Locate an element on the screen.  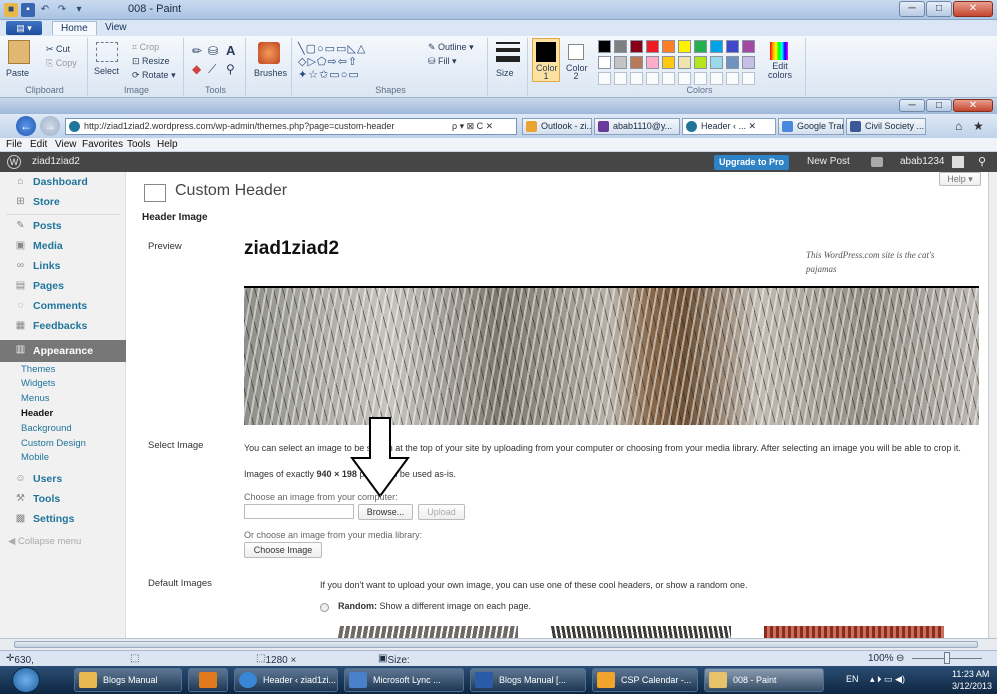
search-icon: ⚲ is located at coordinates (982, 161).